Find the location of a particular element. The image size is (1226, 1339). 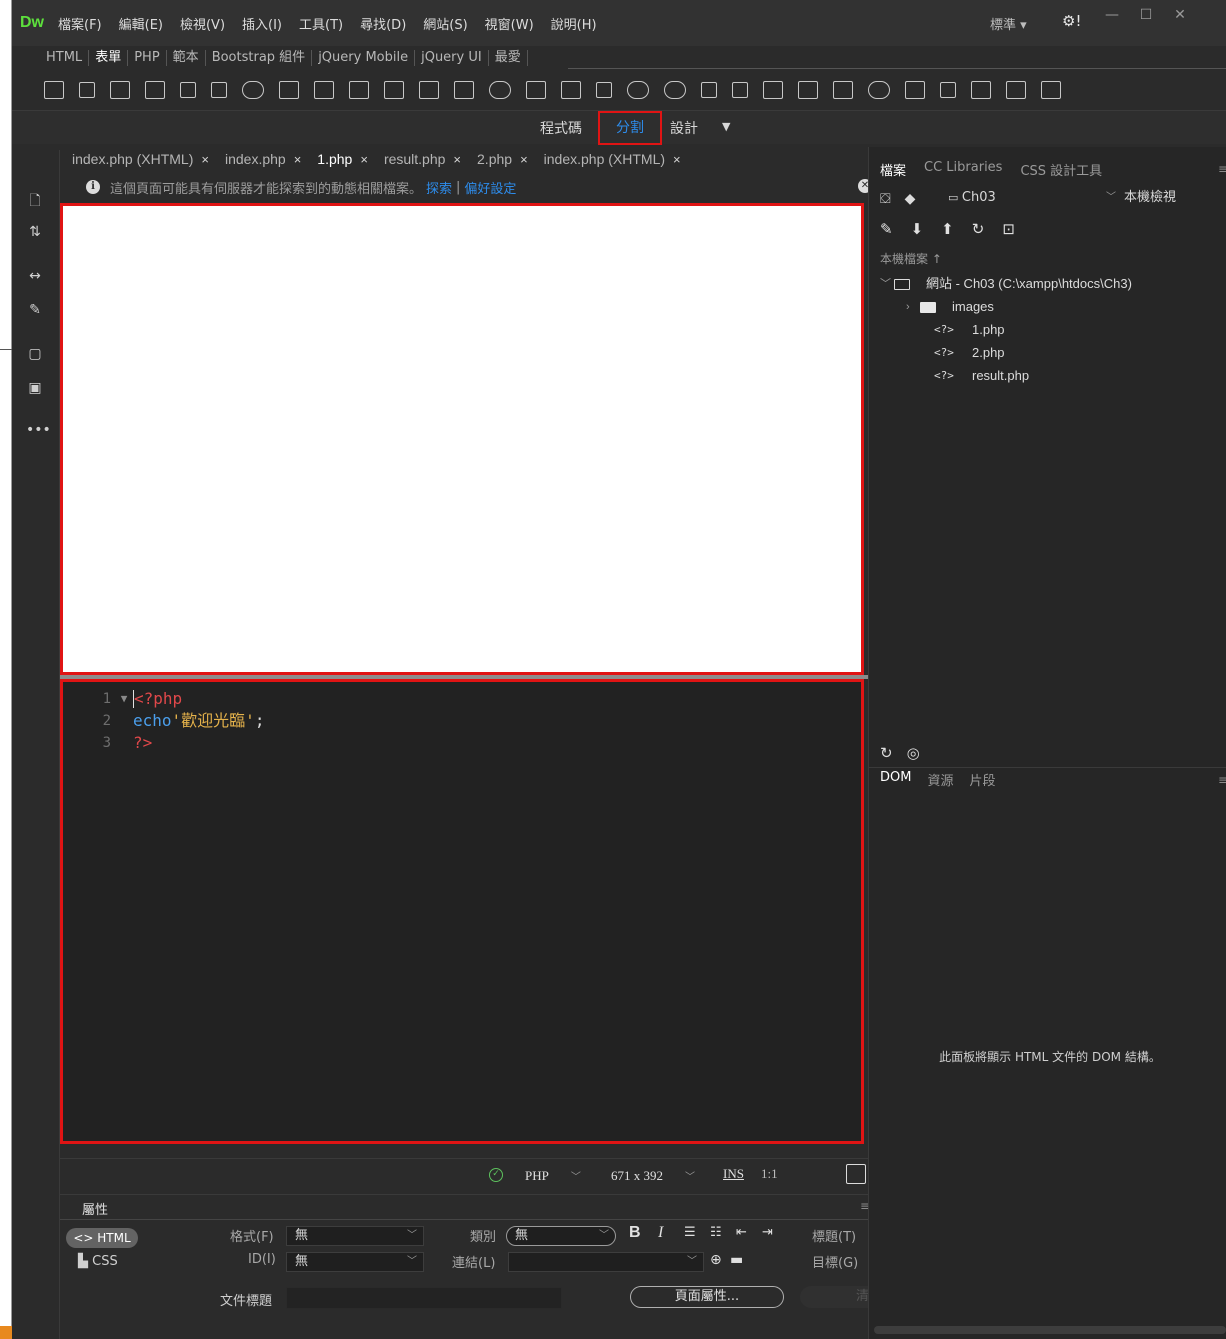

checkbox-icon is located at coordinates (948, 90).